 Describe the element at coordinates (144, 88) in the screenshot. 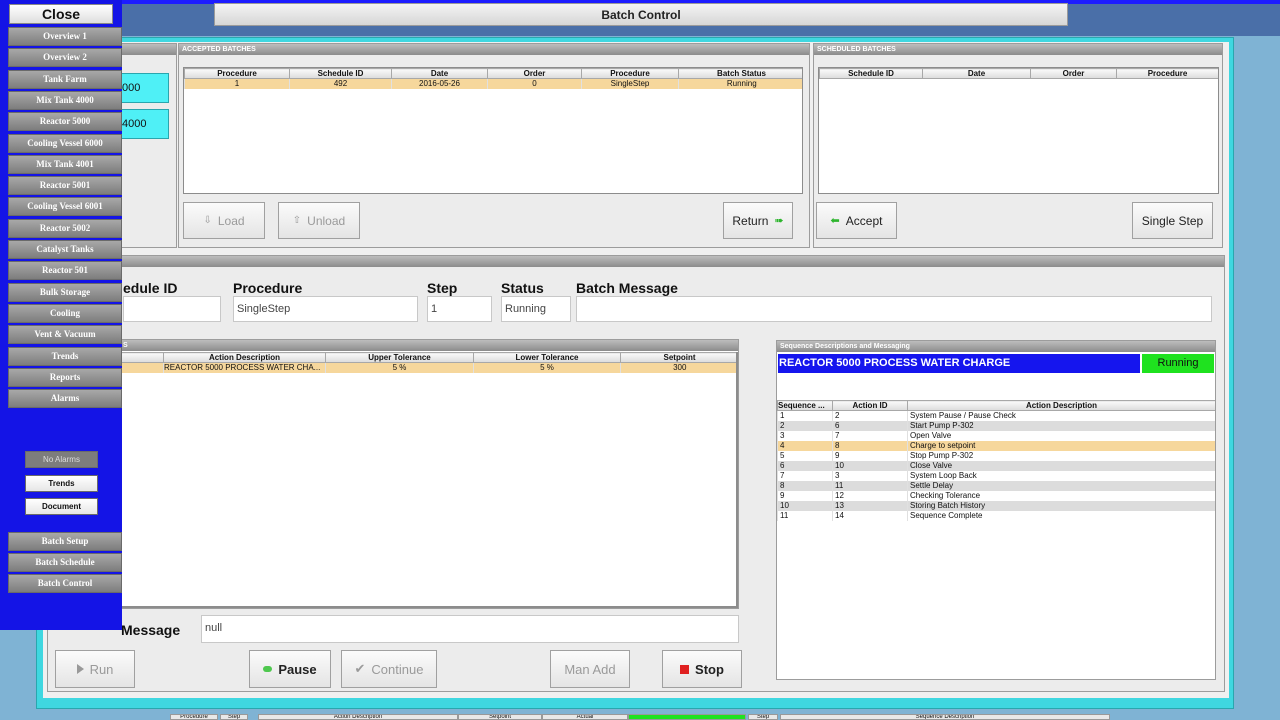

I see `unit-chip-1: 000` at that location.